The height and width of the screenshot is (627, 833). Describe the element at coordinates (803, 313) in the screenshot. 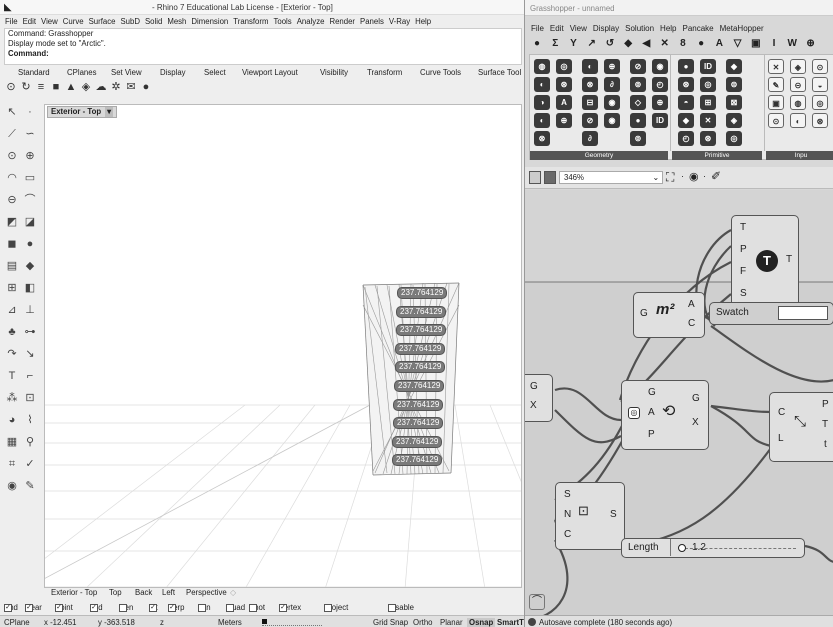

I see `swatch-color` at that location.